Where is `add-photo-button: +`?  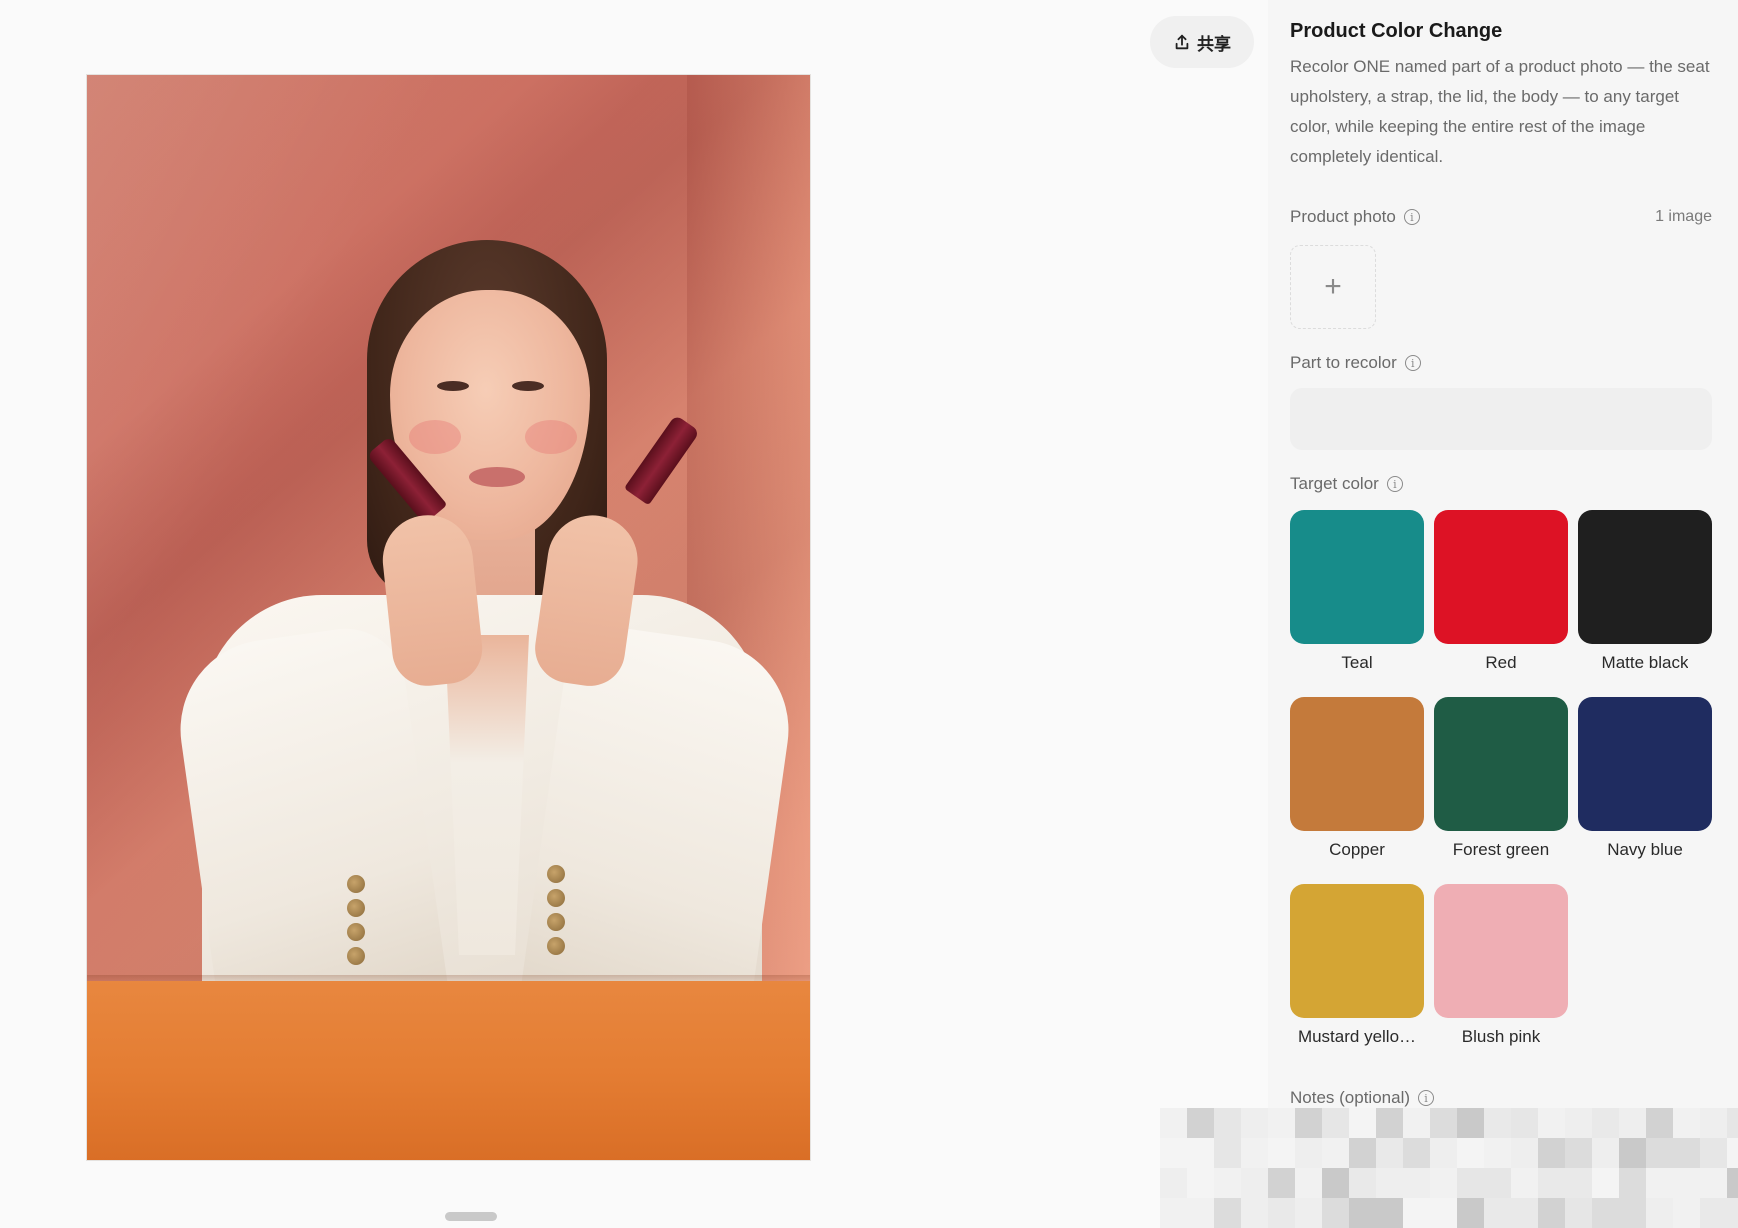
add-photo-button: + is located at coordinates (1333, 287).